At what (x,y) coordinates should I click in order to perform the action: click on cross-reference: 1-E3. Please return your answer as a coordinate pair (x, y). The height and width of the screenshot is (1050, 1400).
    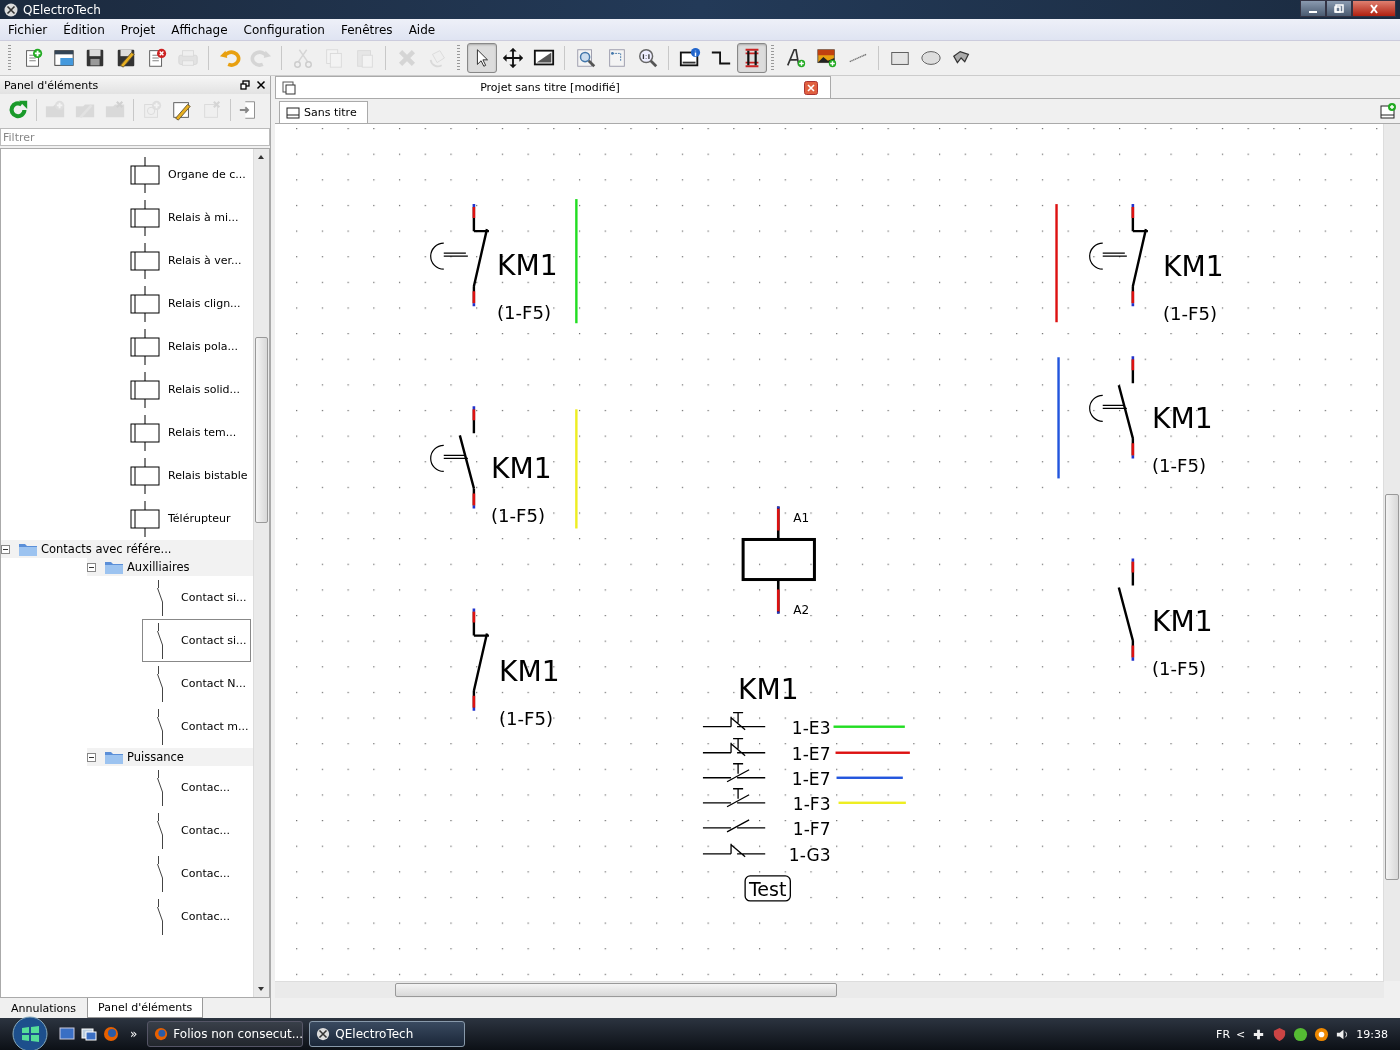
    Looking at the image, I should click on (811, 727).